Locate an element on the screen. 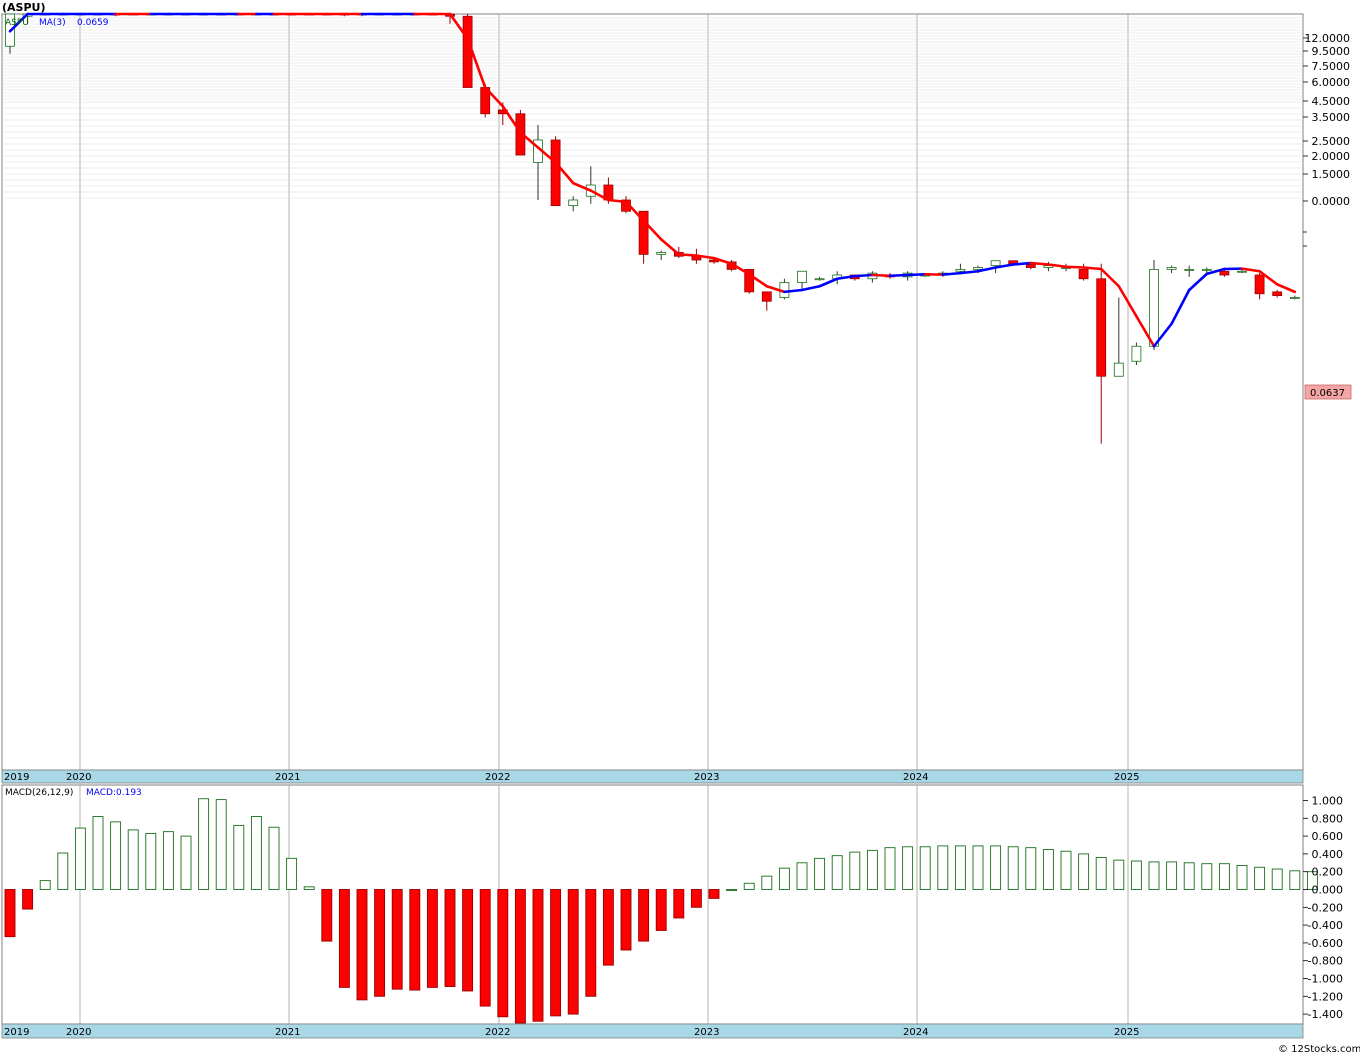  macd-ytick-label: 0.000 is located at coordinates (1328, 890).